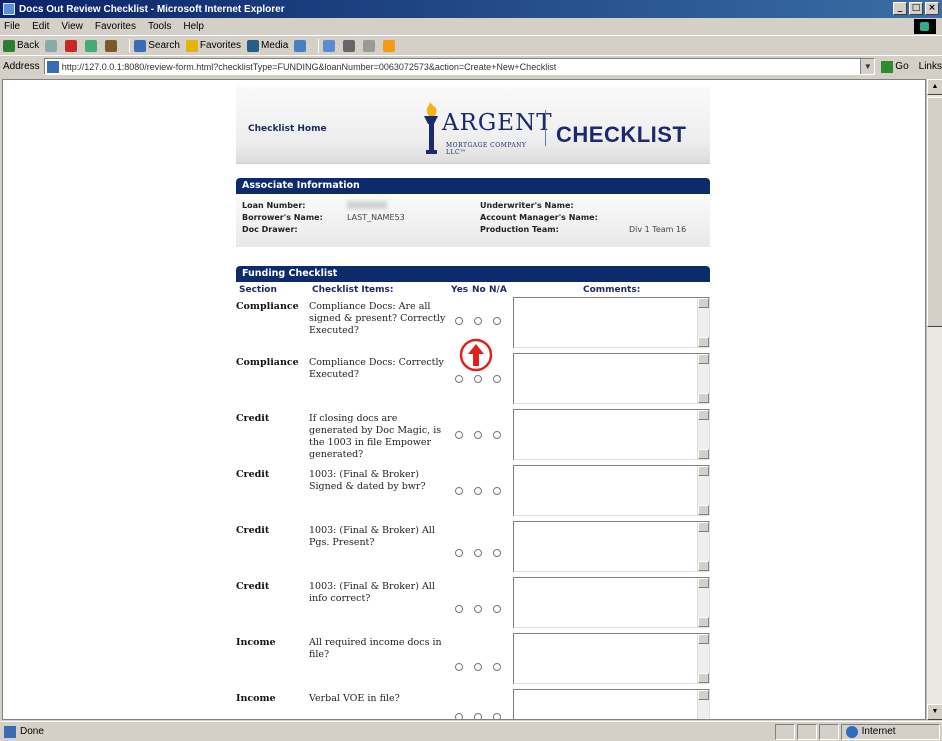 Image resolution: width=942 pixels, height=741 pixels. I want to click on menu-edit: Edit, so click(40, 26).